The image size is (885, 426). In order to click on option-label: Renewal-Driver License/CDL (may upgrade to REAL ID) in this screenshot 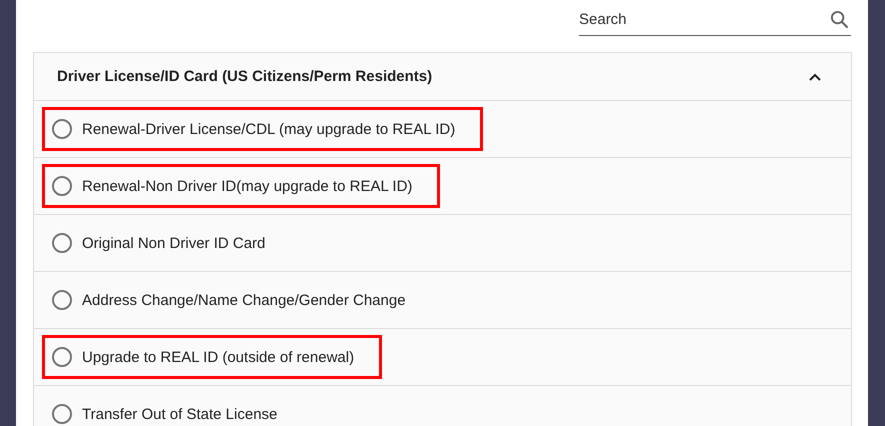, I will do `click(269, 129)`.